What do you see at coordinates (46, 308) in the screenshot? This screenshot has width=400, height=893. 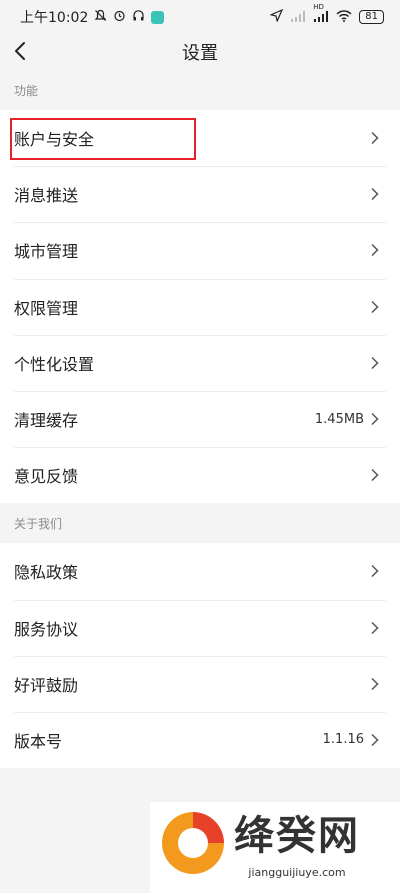 I see `row-label: 权限管理` at bounding box center [46, 308].